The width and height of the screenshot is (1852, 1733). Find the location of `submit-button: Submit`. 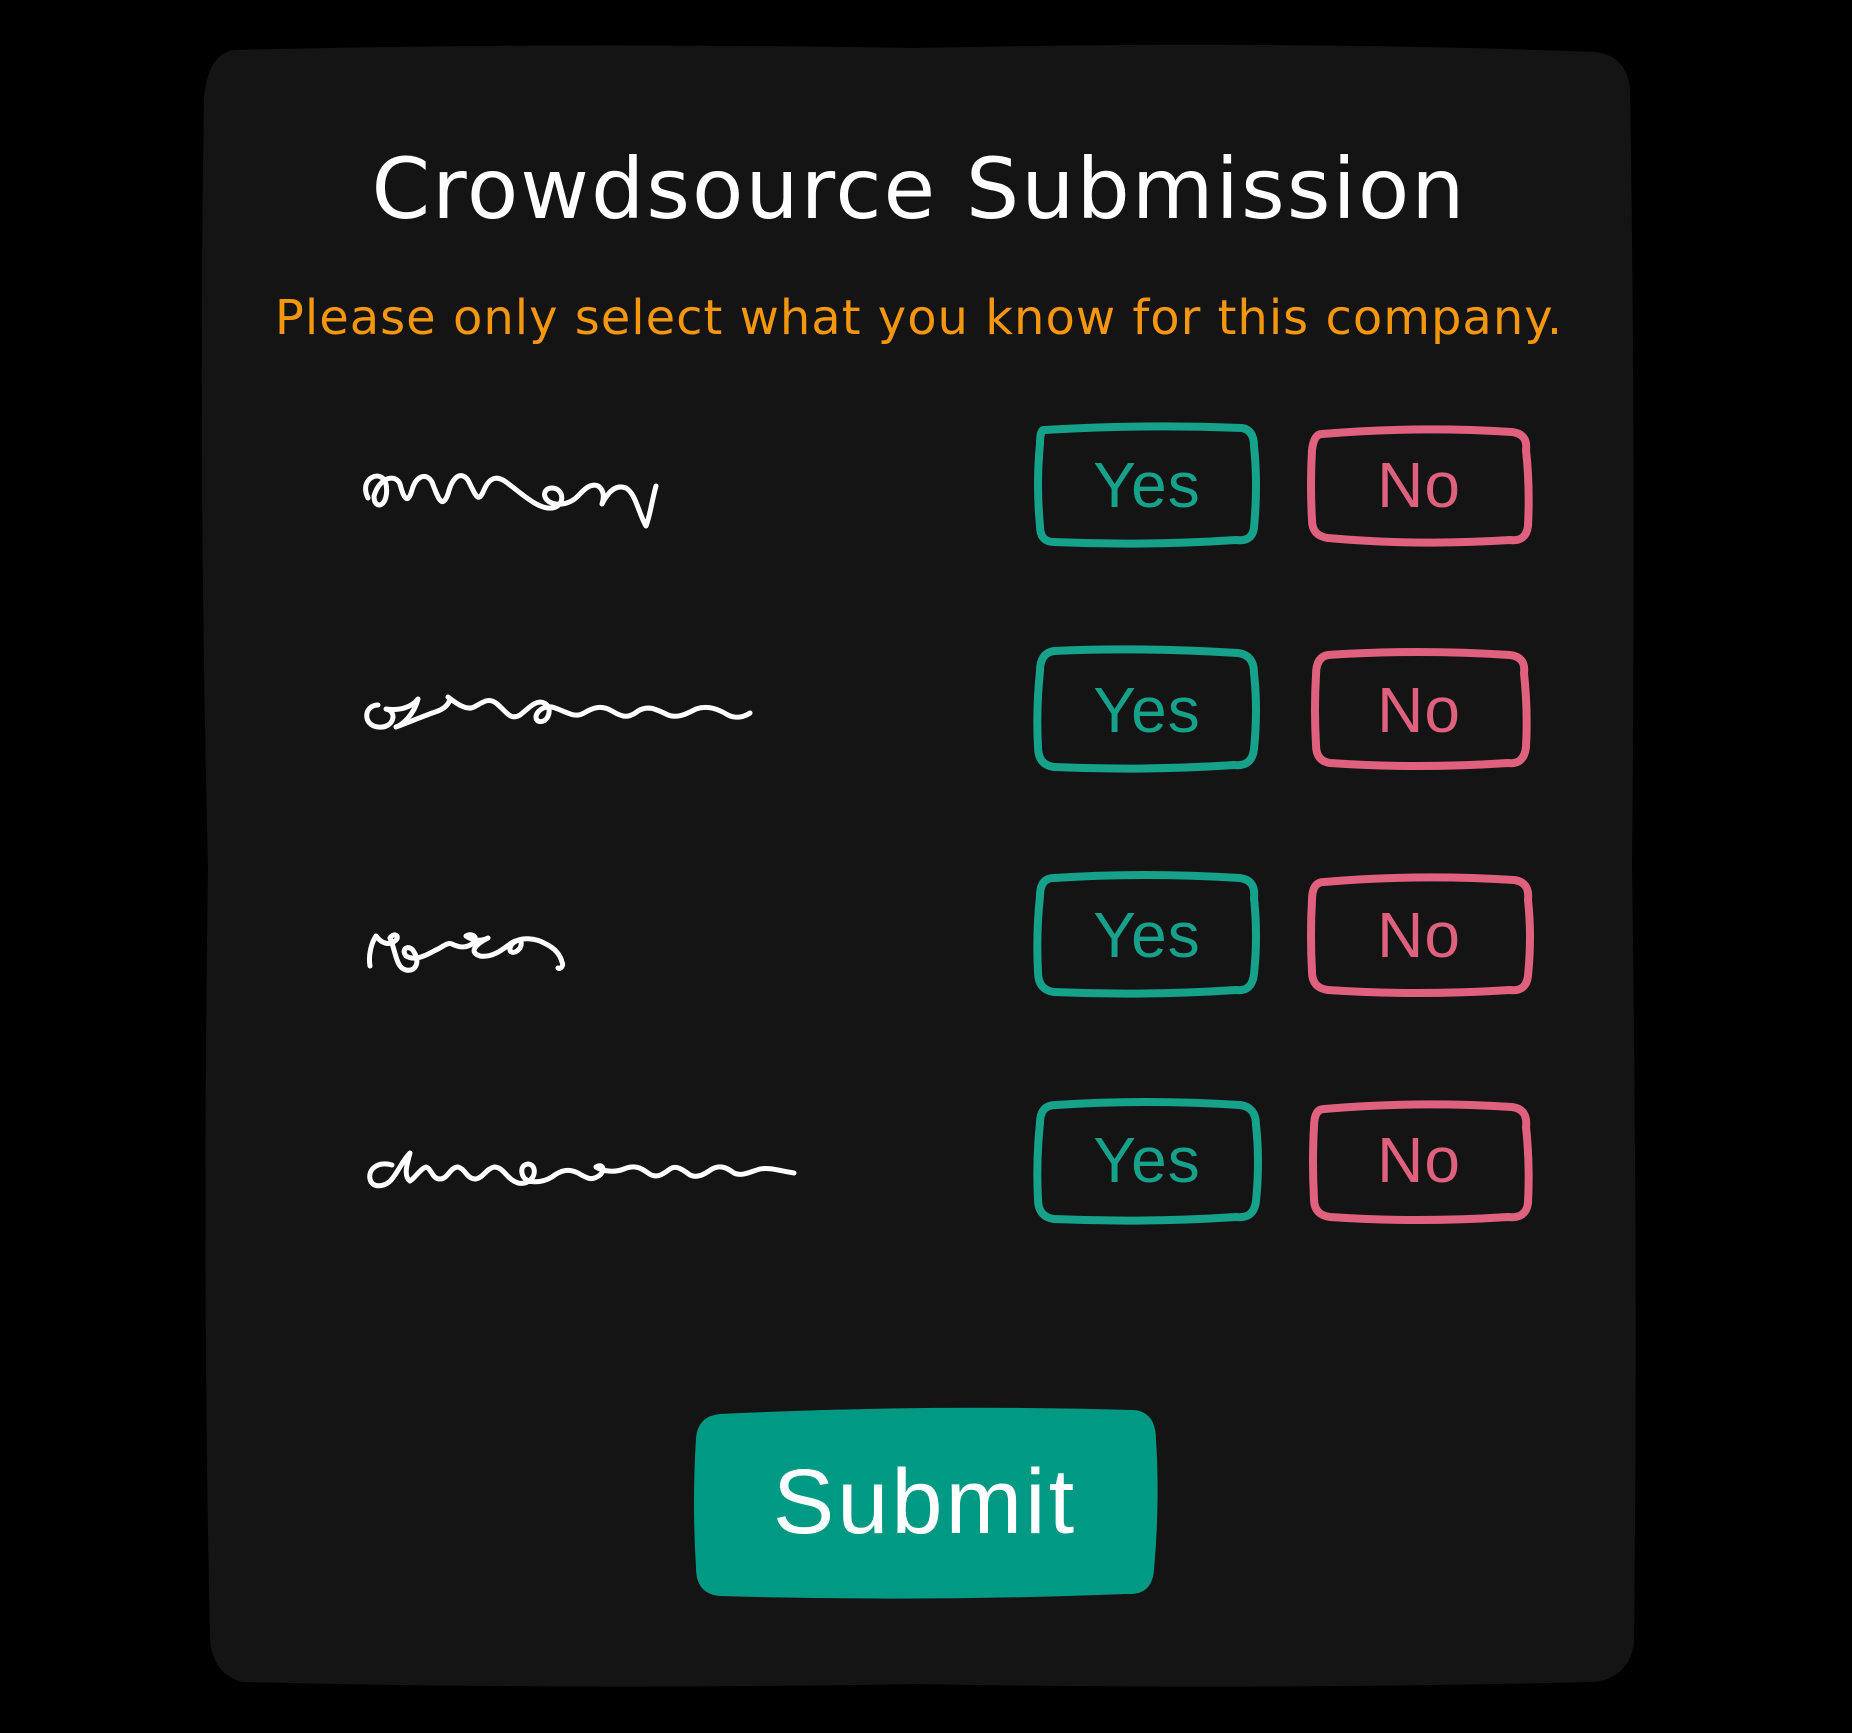

submit-button: Submit is located at coordinates (925, 1502).